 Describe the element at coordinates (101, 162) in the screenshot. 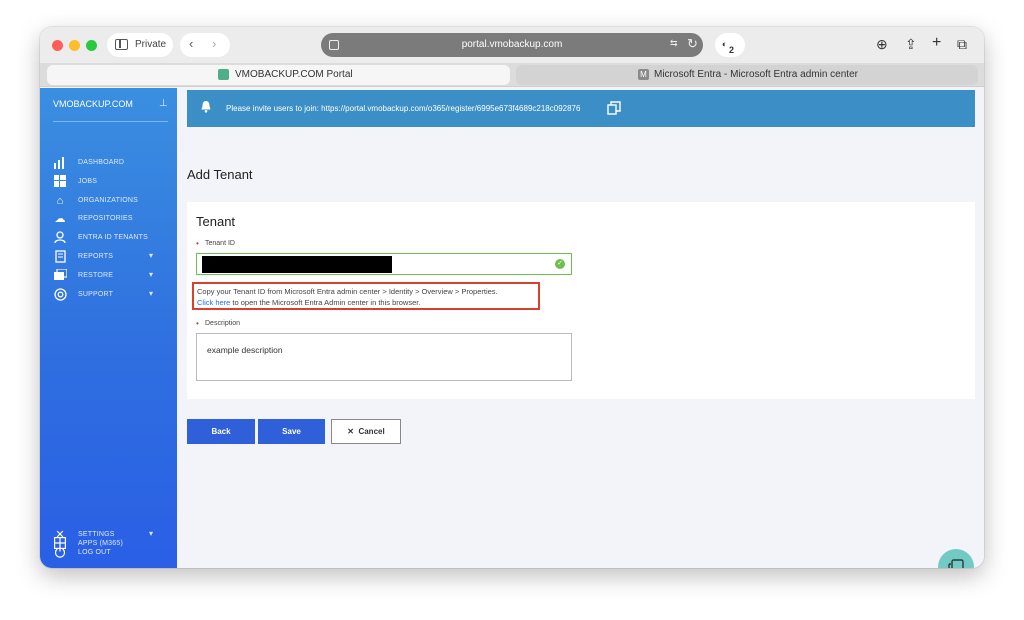

I see `sidebar-item-label: DASHBOARD` at that location.